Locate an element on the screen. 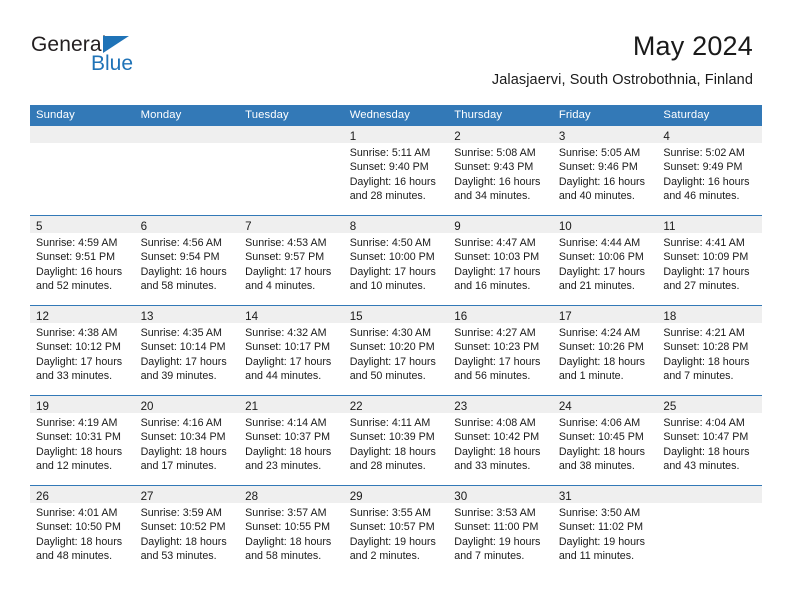 The height and width of the screenshot is (612, 792). day-number: 7 is located at coordinates (248, 226).